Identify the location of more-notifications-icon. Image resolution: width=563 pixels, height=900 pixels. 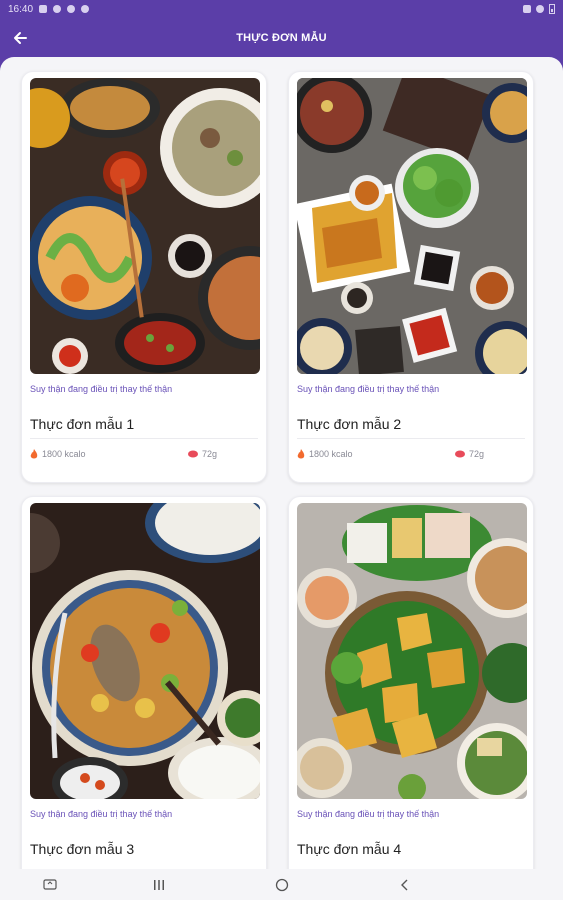
(85, 9).